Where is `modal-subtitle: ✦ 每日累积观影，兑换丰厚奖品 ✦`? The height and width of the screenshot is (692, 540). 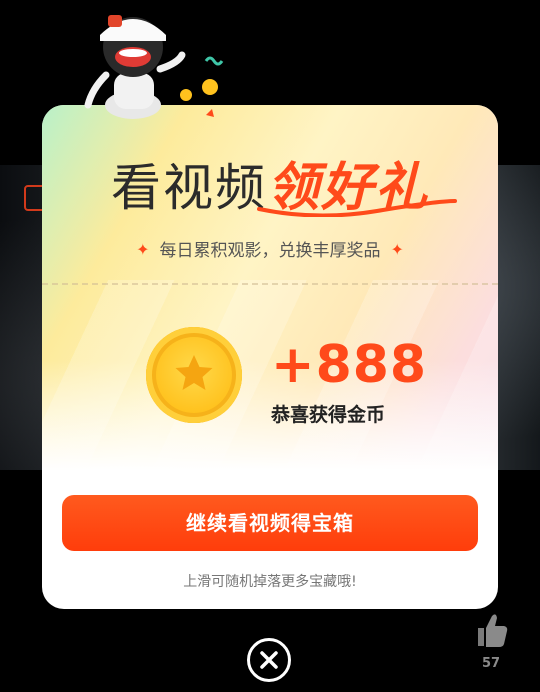
modal-subtitle: ✦ 每日累积观影，兑换丰厚奖品 ✦ is located at coordinates (270, 248).